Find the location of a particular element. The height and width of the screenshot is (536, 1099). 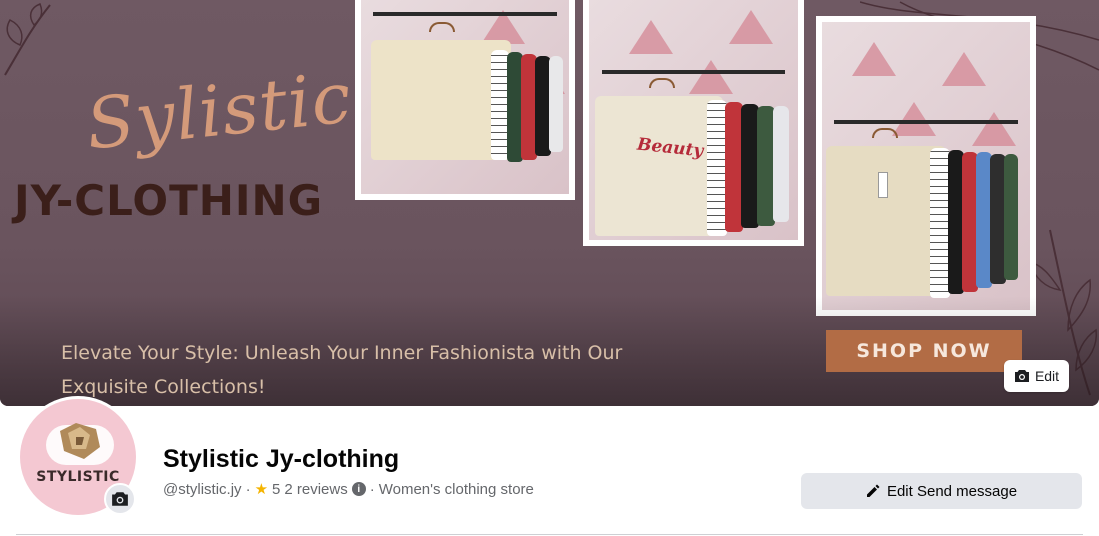

reviews-link: 2 reviews is located at coordinates (315, 489).